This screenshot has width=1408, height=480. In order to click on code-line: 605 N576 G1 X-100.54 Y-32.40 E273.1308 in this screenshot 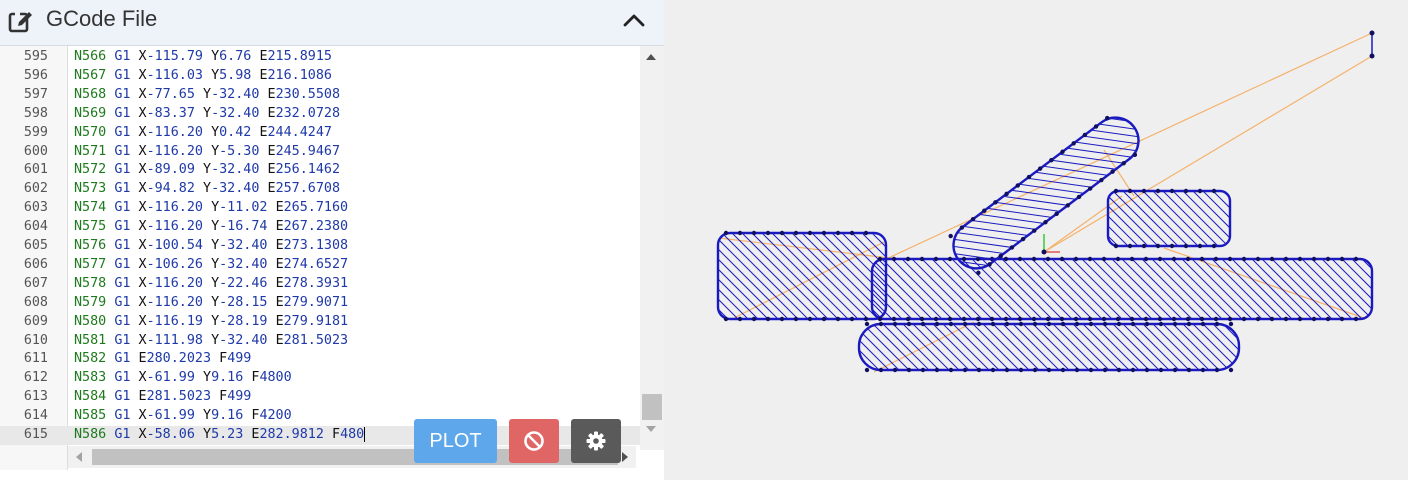, I will do `click(320, 246)`.